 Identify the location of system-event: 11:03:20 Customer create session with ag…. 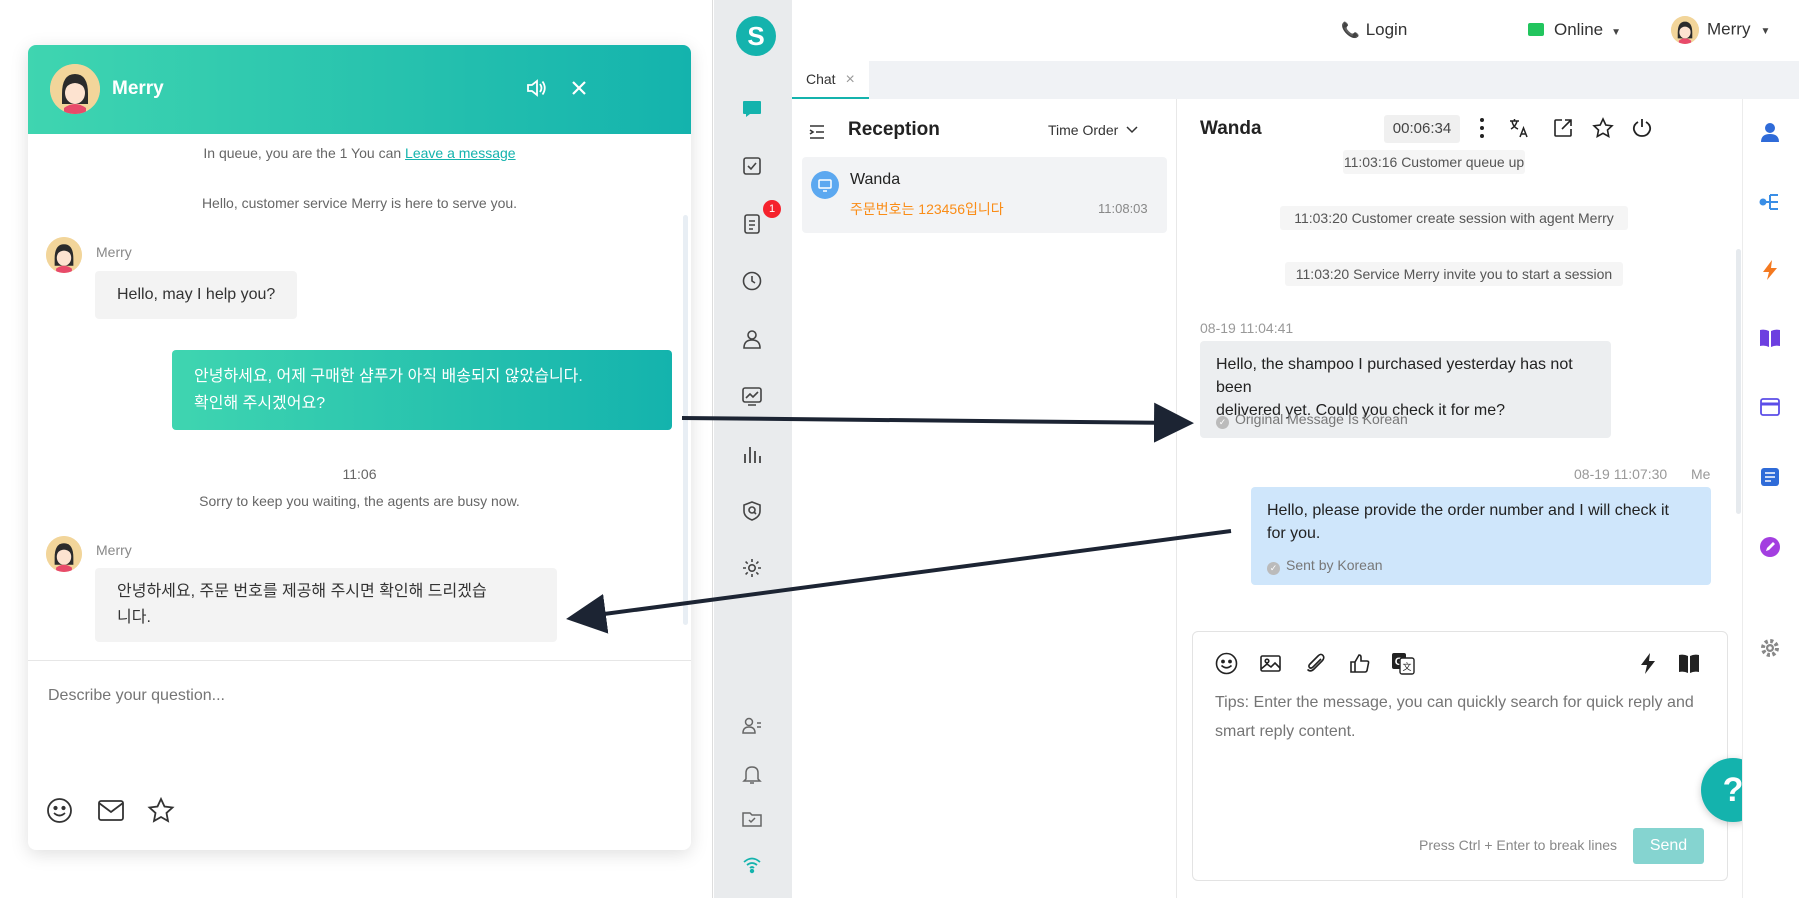
(1454, 218).